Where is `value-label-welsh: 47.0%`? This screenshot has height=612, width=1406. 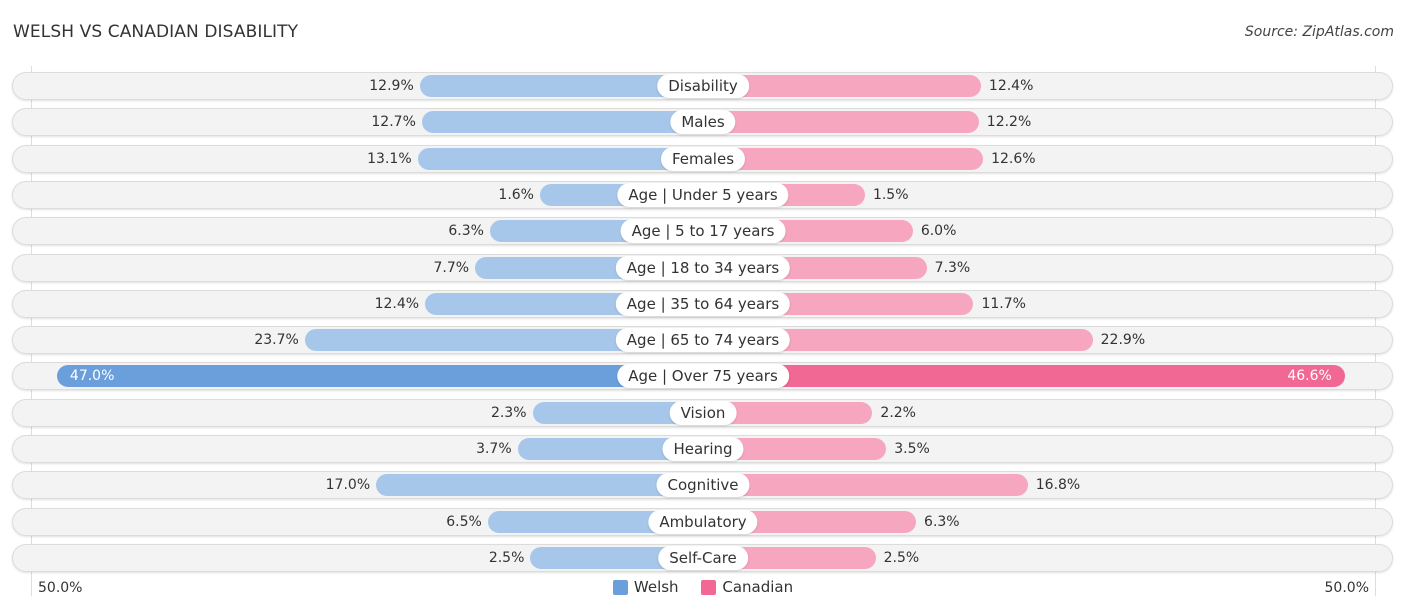 value-label-welsh: 47.0% is located at coordinates (92, 376).